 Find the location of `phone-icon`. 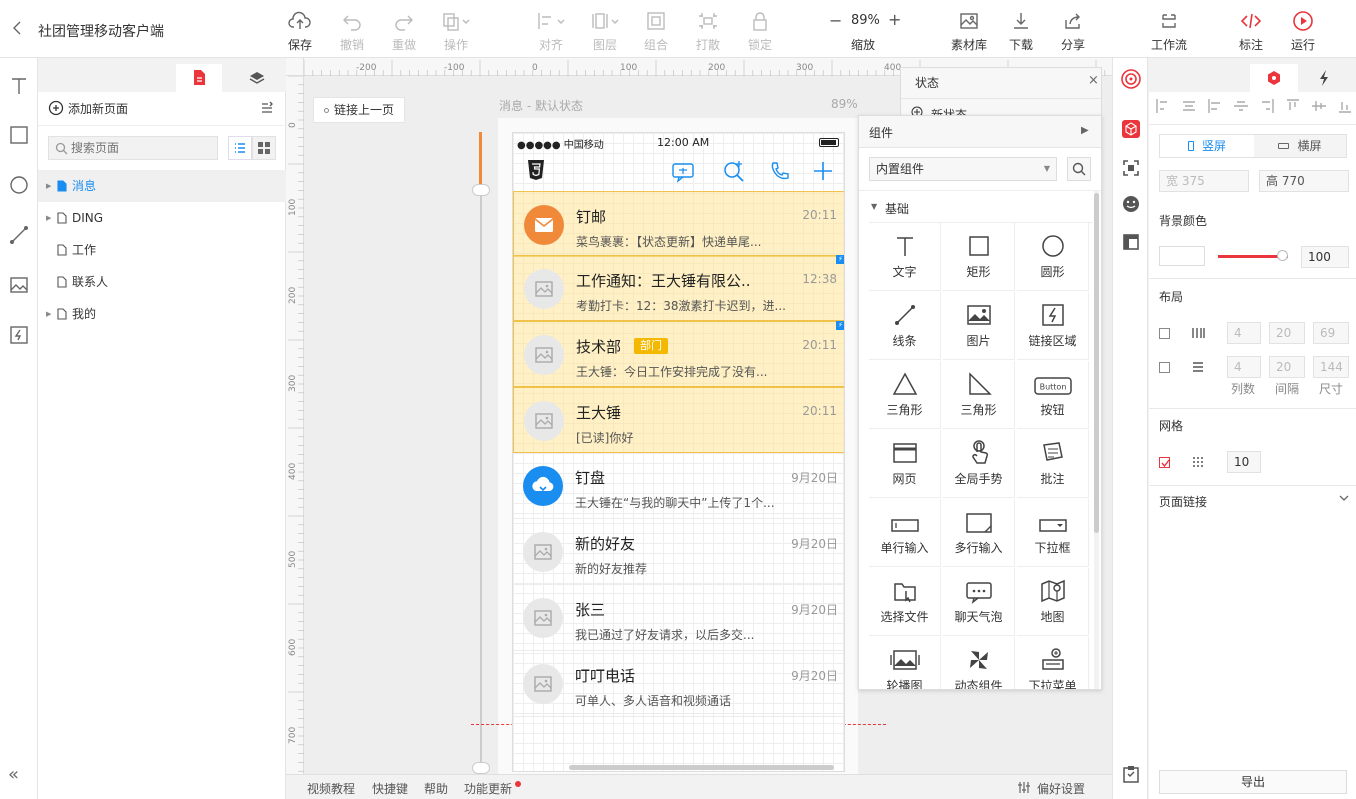

phone-icon is located at coordinates (780, 171).